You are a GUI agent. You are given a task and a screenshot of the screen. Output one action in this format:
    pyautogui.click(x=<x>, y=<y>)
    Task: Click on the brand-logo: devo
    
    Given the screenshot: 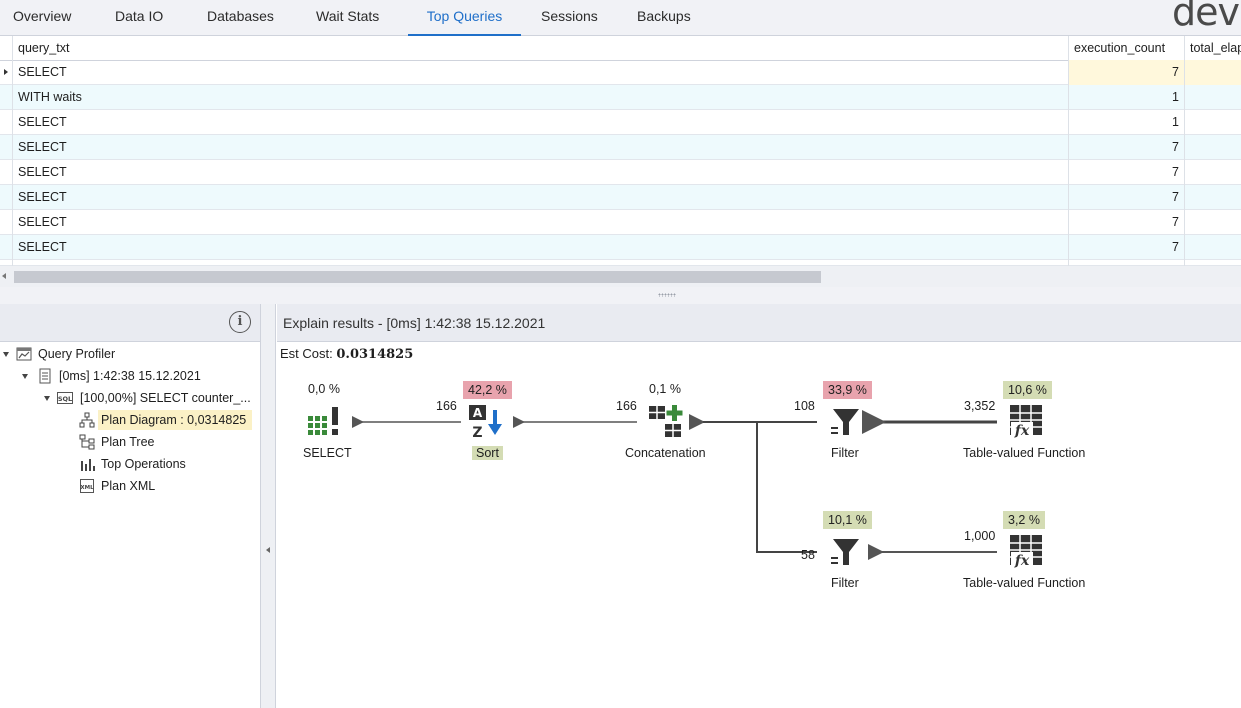 What is the action you would take?
    pyautogui.click(x=1206, y=17)
    